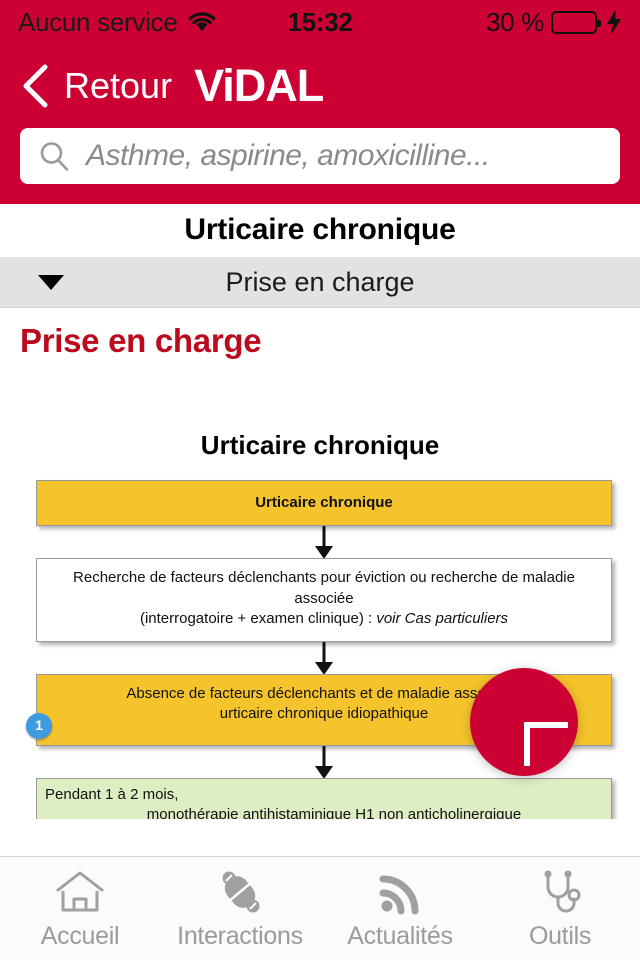 The height and width of the screenshot is (960, 640). What do you see at coordinates (259, 85) in the screenshot?
I see `vidal-logo: ViDAL` at bounding box center [259, 85].